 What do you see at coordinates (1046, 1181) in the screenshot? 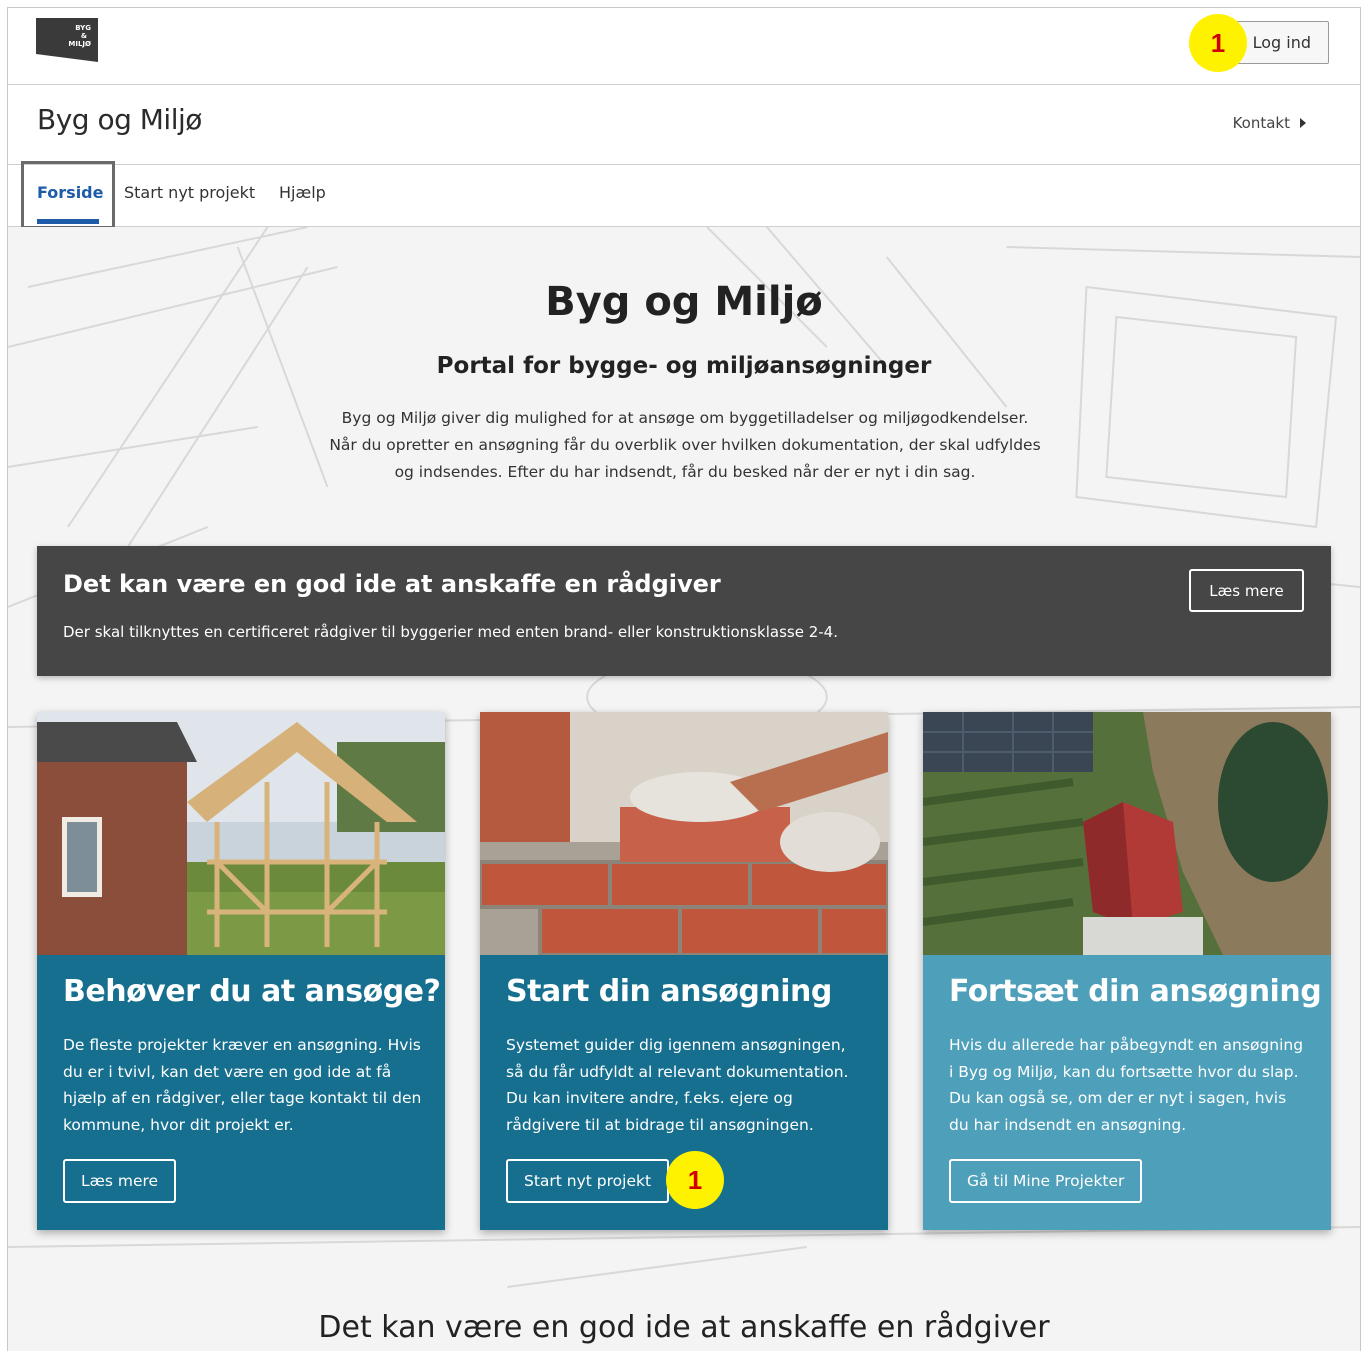
I see `go-to-my-projects-button: Gå til Mine Projekter` at bounding box center [1046, 1181].